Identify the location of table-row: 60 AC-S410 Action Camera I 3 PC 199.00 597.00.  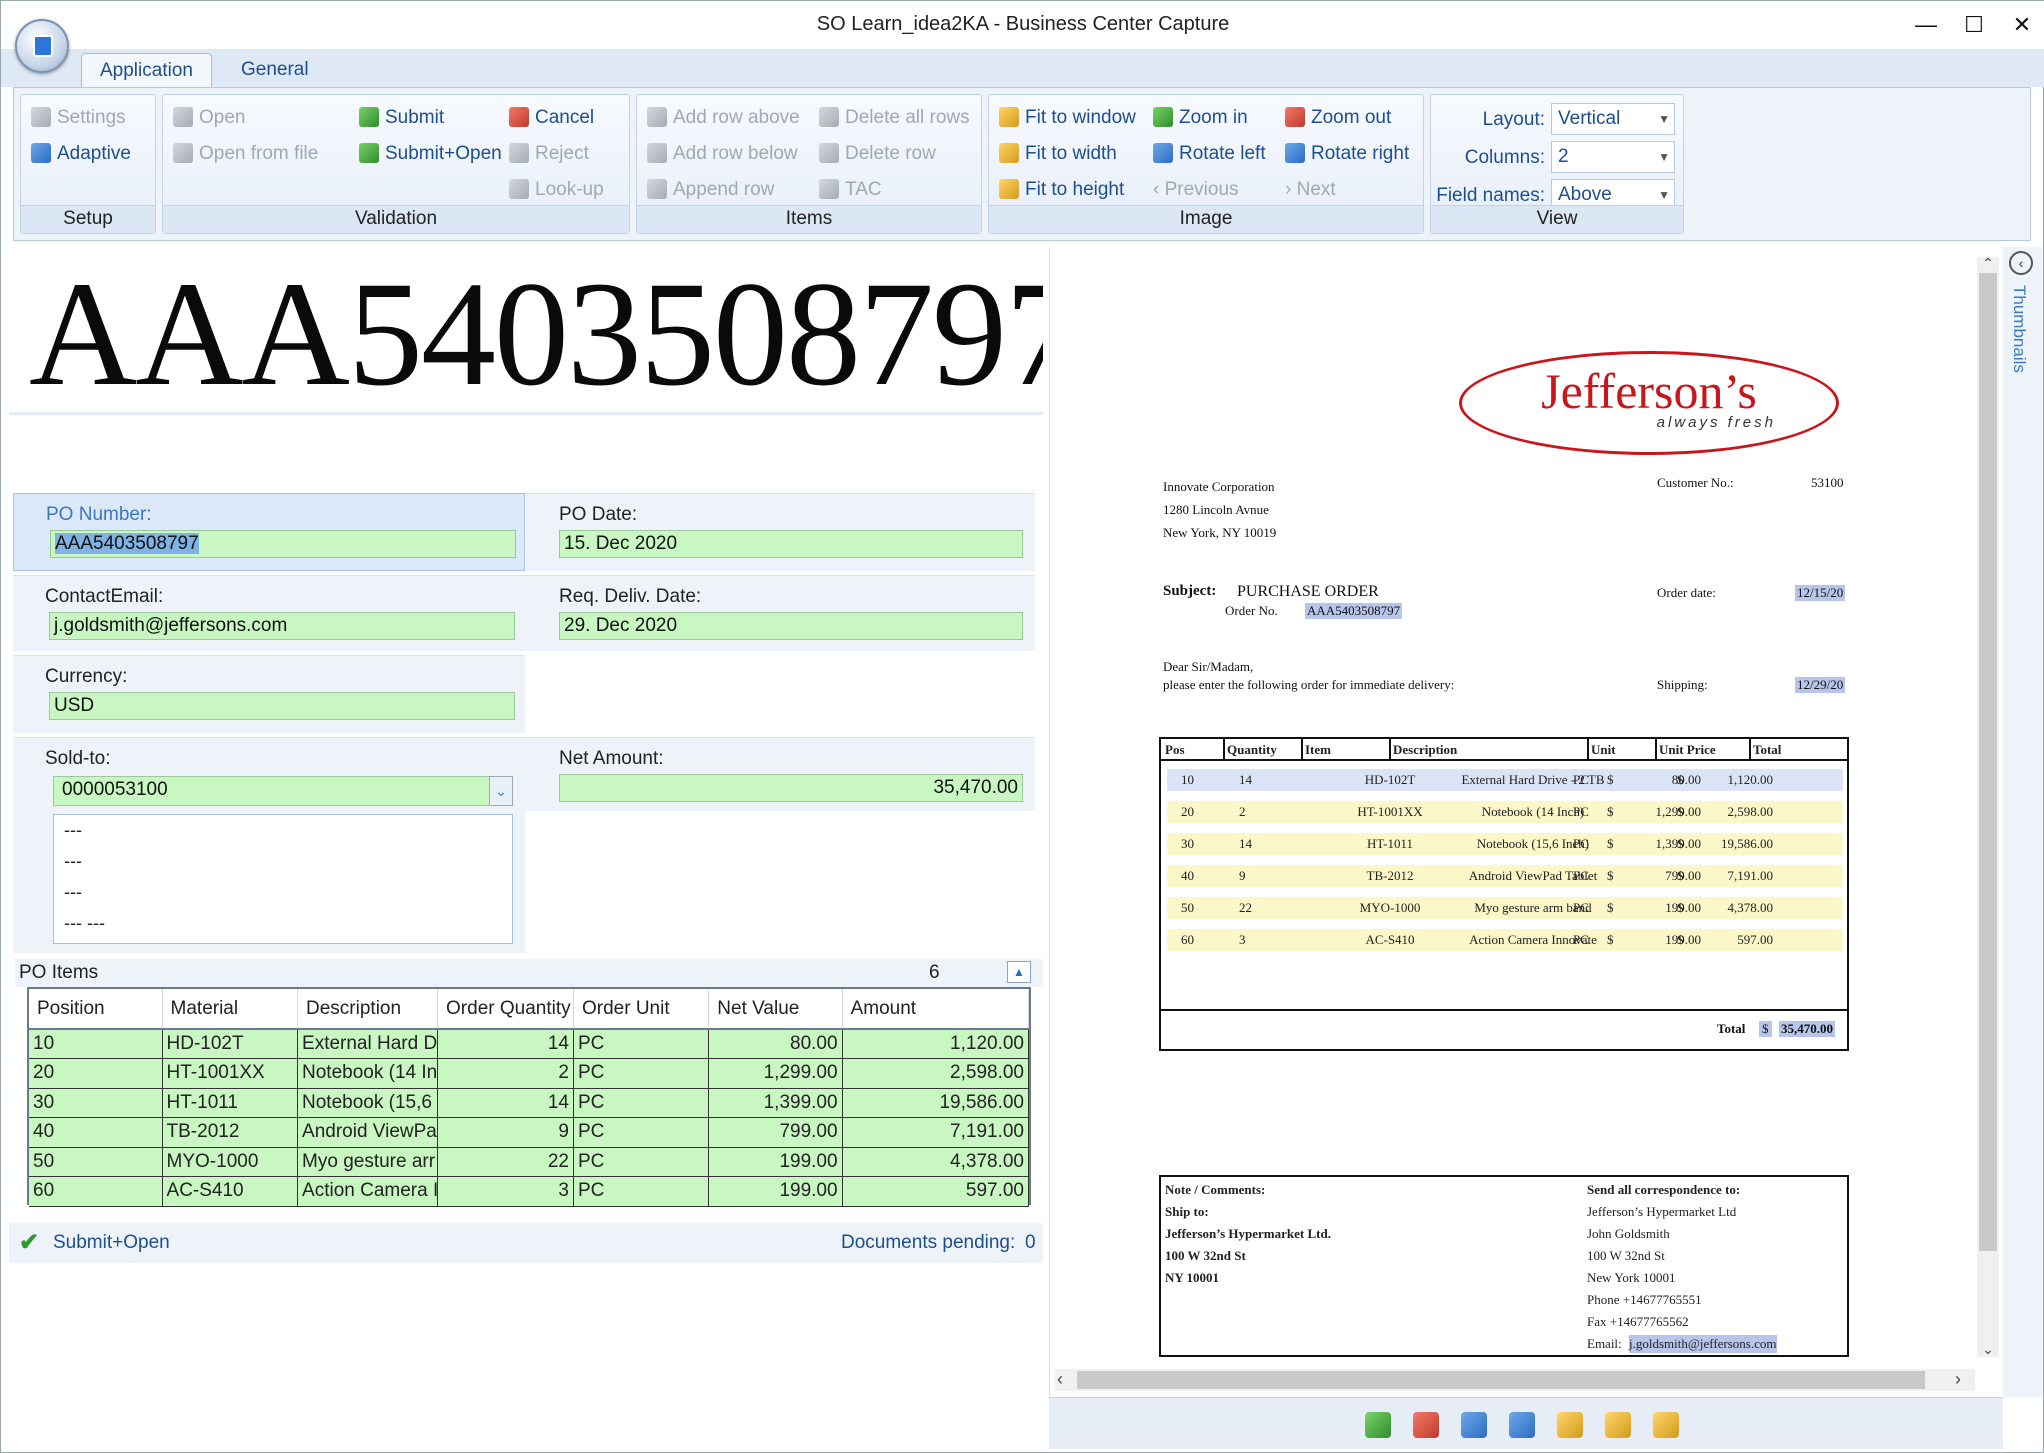
(529, 1191).